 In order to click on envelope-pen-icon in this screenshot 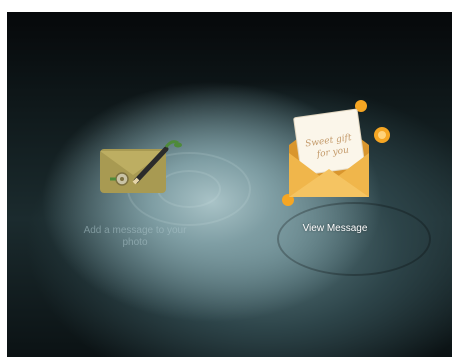, I will do `click(141, 166)`.